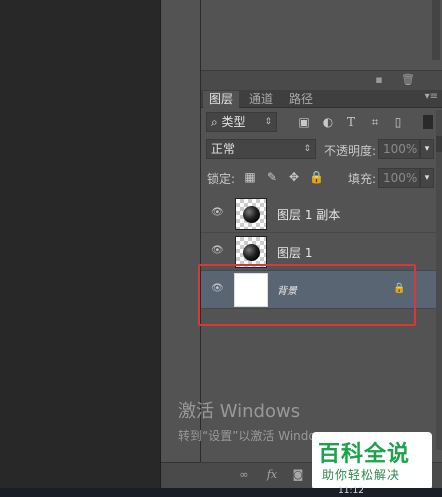 The image size is (442, 497). I want to click on watermark-title: 激活 Windows, so click(239, 411).